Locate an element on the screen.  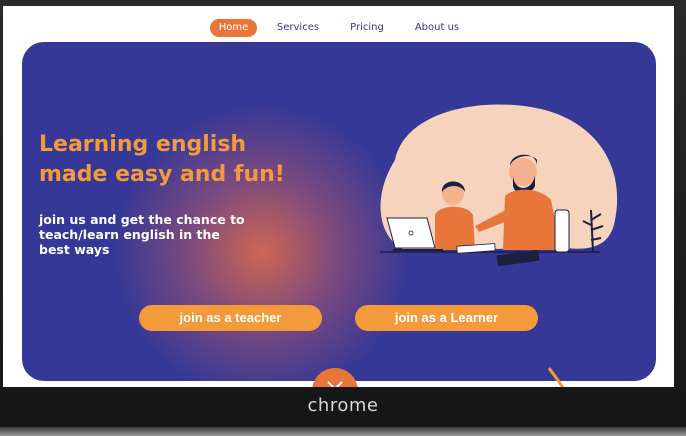
hero-headline: Learning english made easy and fun! is located at coordinates (199, 160).